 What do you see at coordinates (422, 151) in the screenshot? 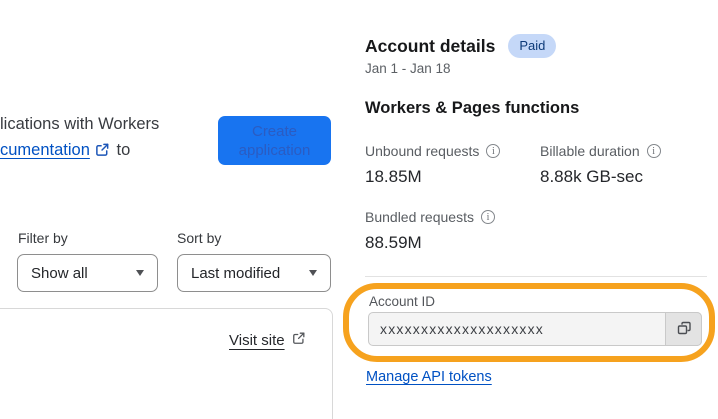
I see `stat-label: Unbound requests` at bounding box center [422, 151].